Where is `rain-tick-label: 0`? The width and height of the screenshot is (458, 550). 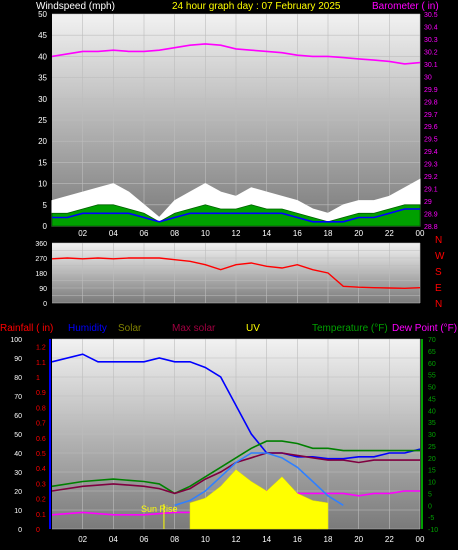
rain-tick-label: 0 is located at coordinates (38, 530).